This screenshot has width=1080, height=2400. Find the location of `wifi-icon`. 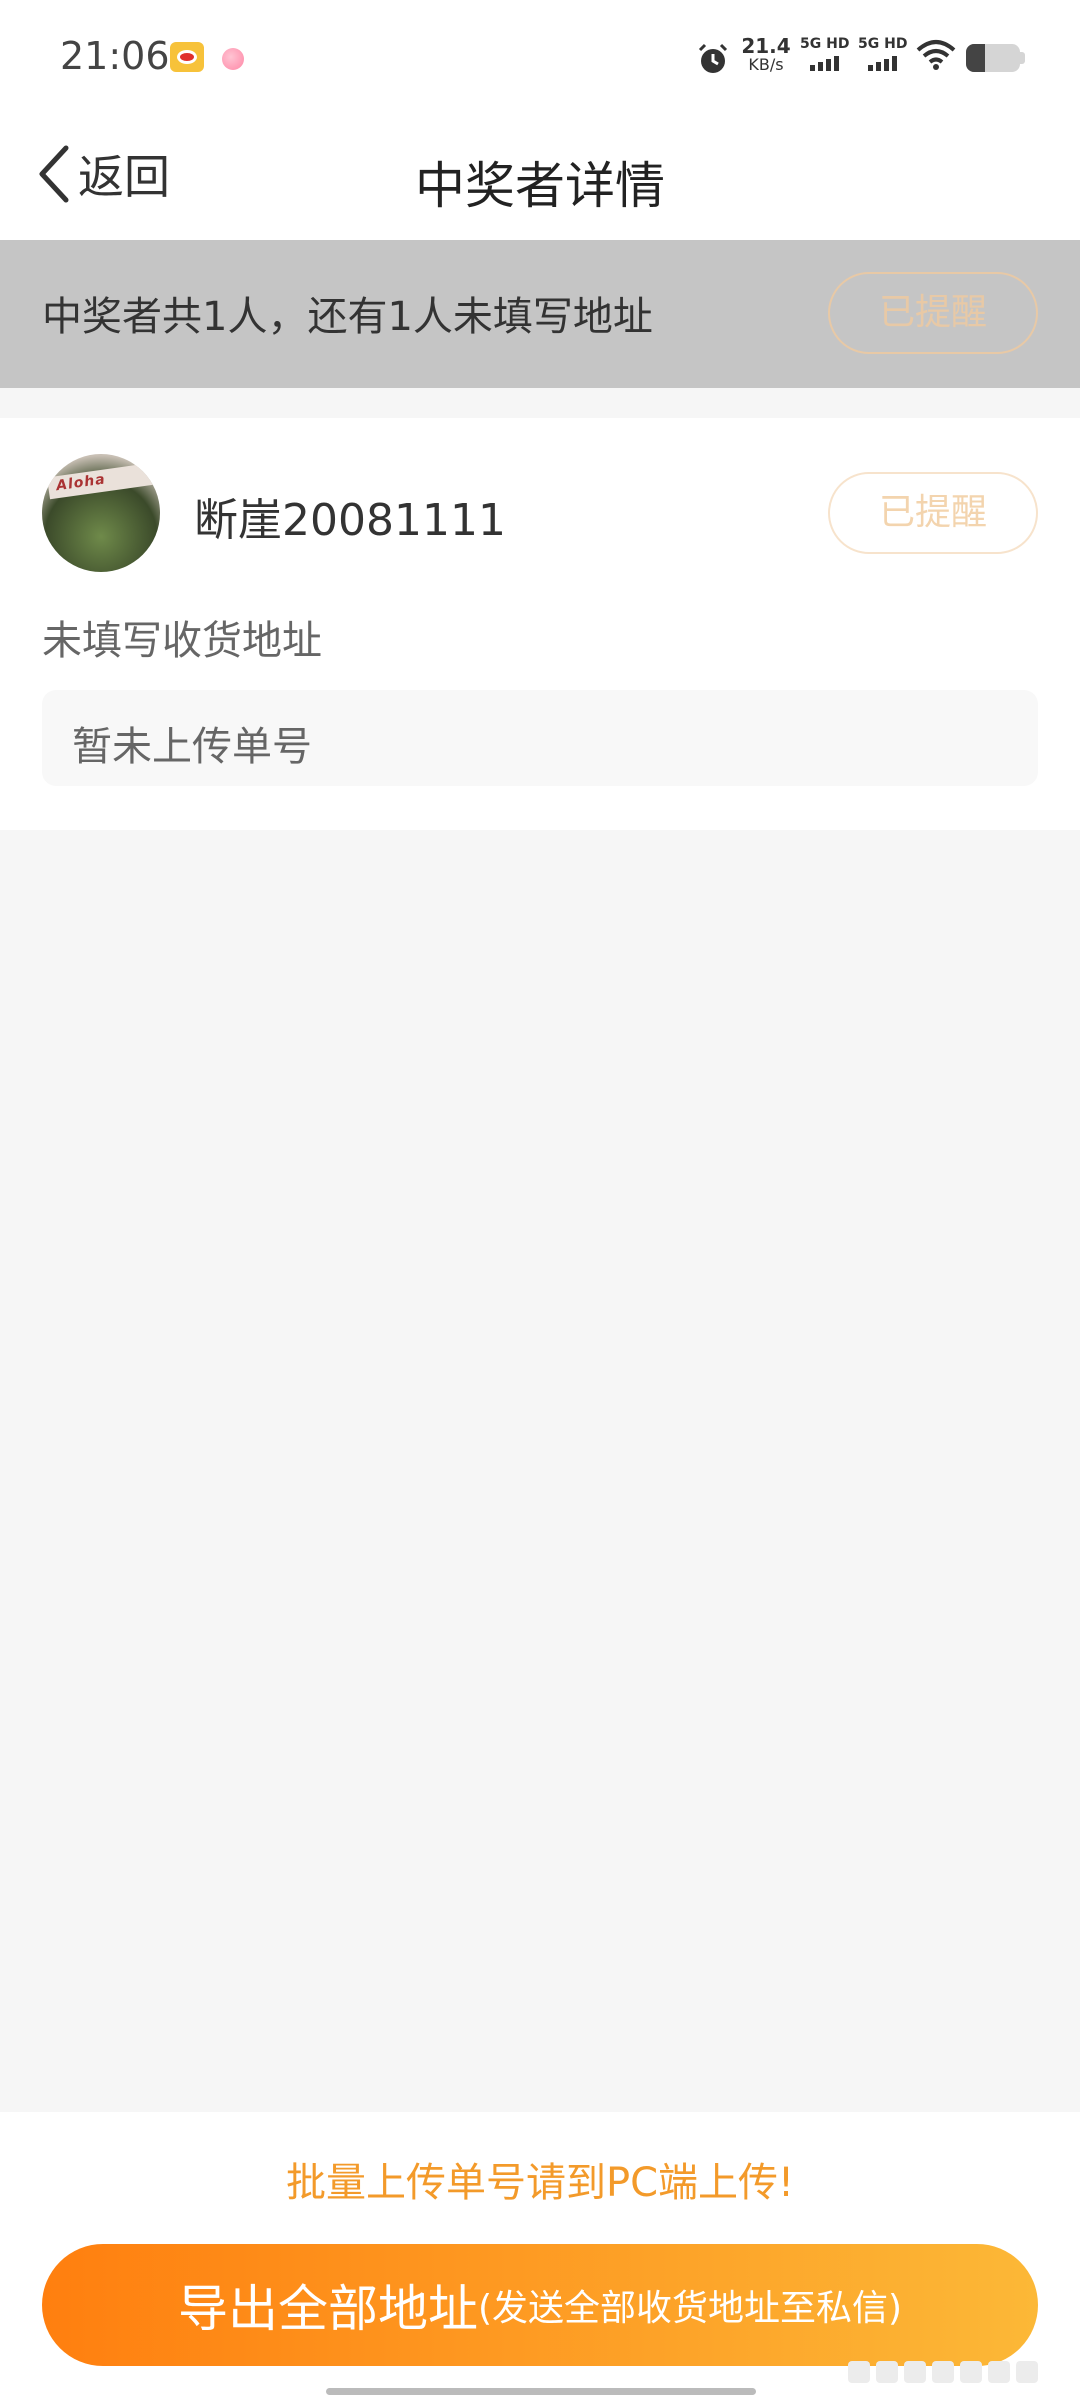

wifi-icon is located at coordinates (936, 55).